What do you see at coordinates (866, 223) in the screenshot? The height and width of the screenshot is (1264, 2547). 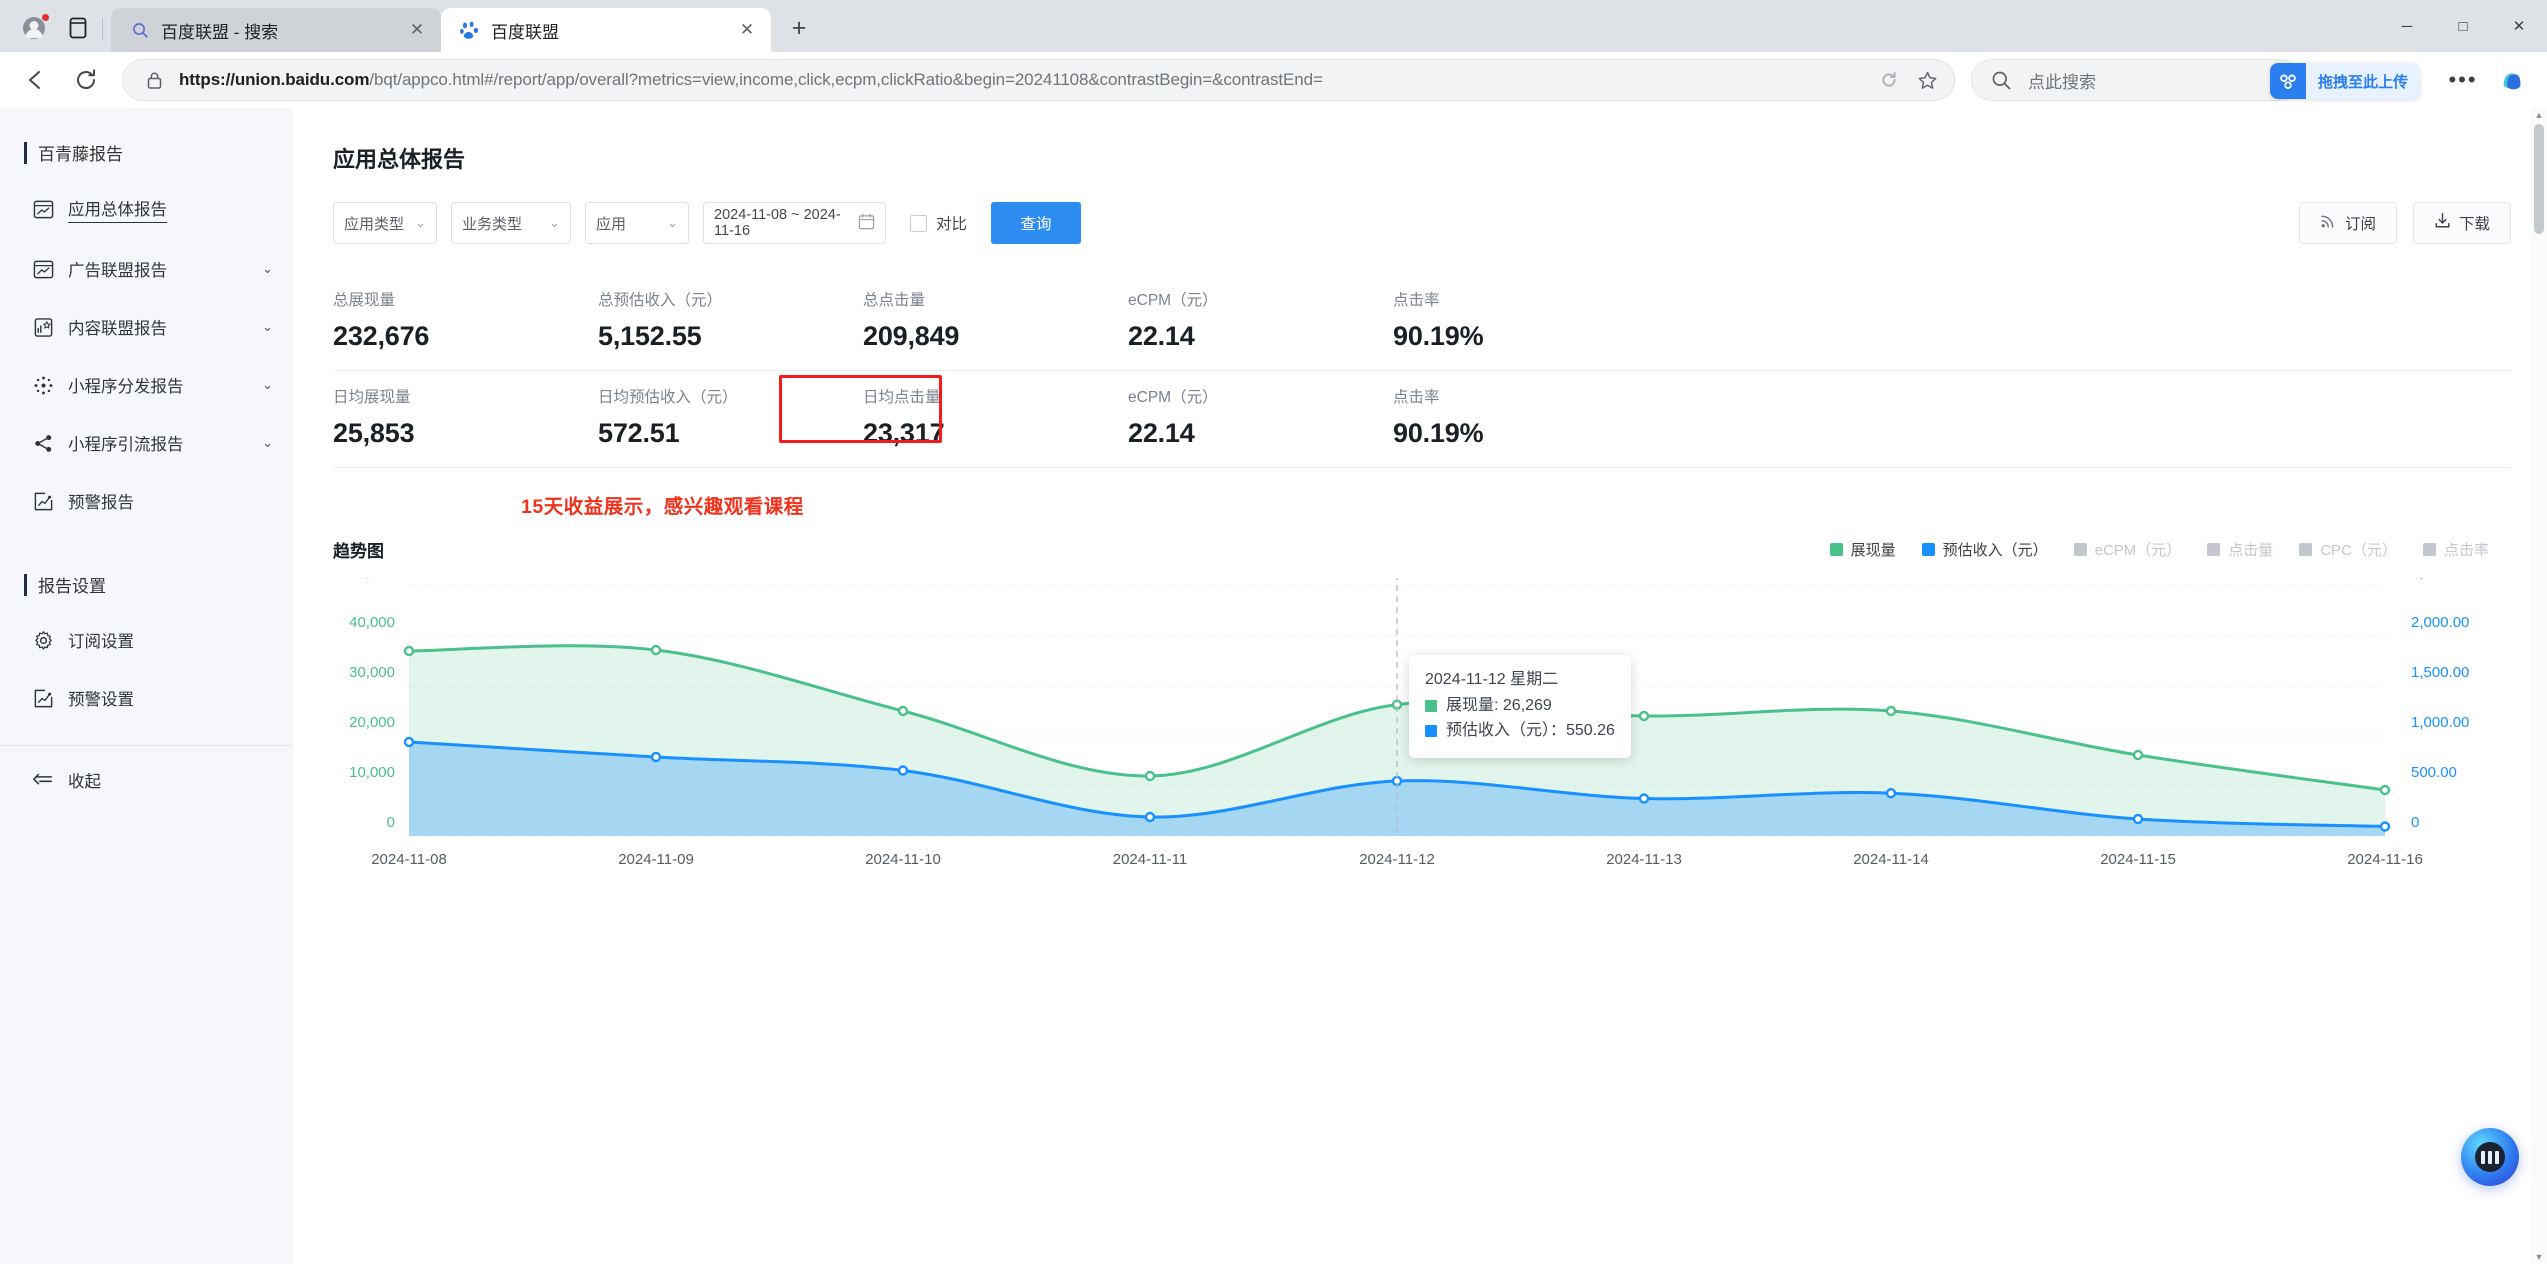 I see `calendar-icon` at bounding box center [866, 223].